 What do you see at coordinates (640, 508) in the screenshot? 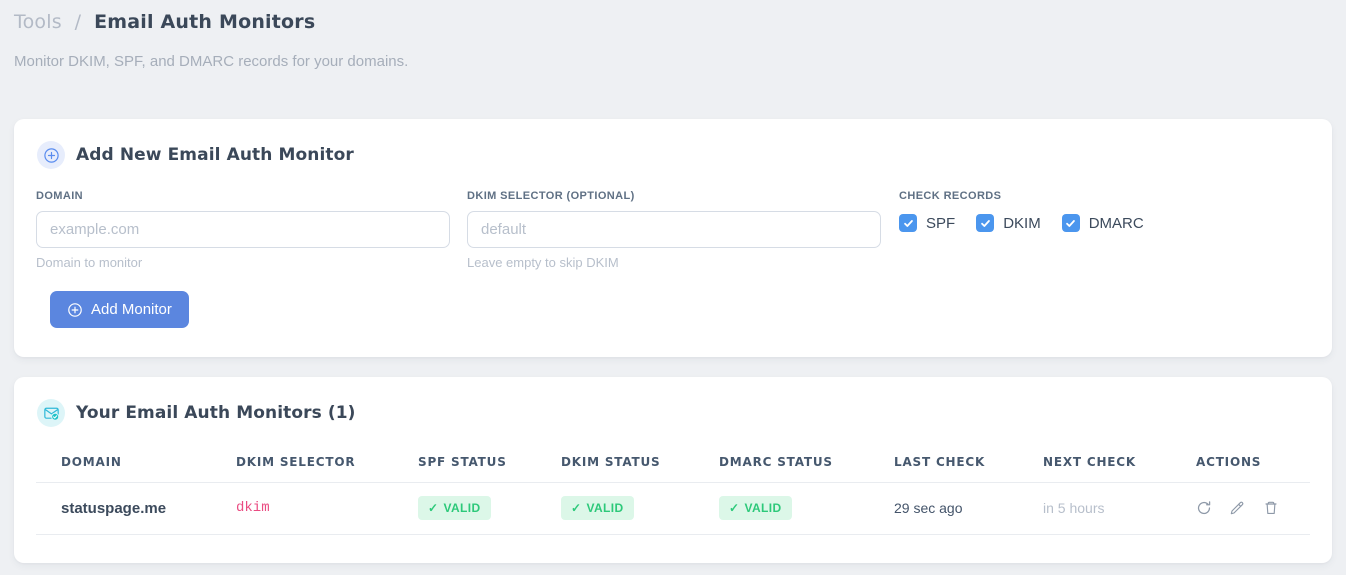
I see `cell-dkim-status: ✓ VALID` at bounding box center [640, 508].